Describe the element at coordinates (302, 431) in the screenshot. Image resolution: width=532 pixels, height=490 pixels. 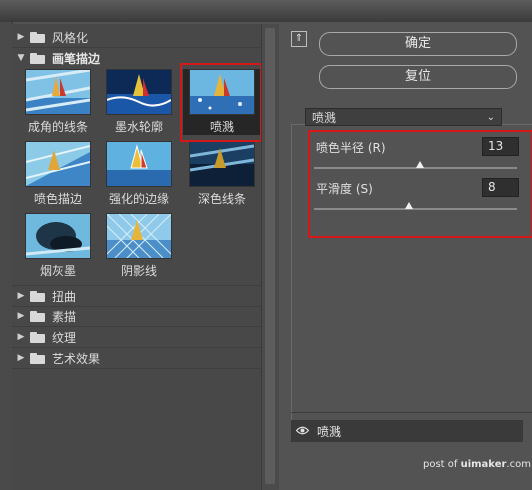
I see `eye-icon` at that location.